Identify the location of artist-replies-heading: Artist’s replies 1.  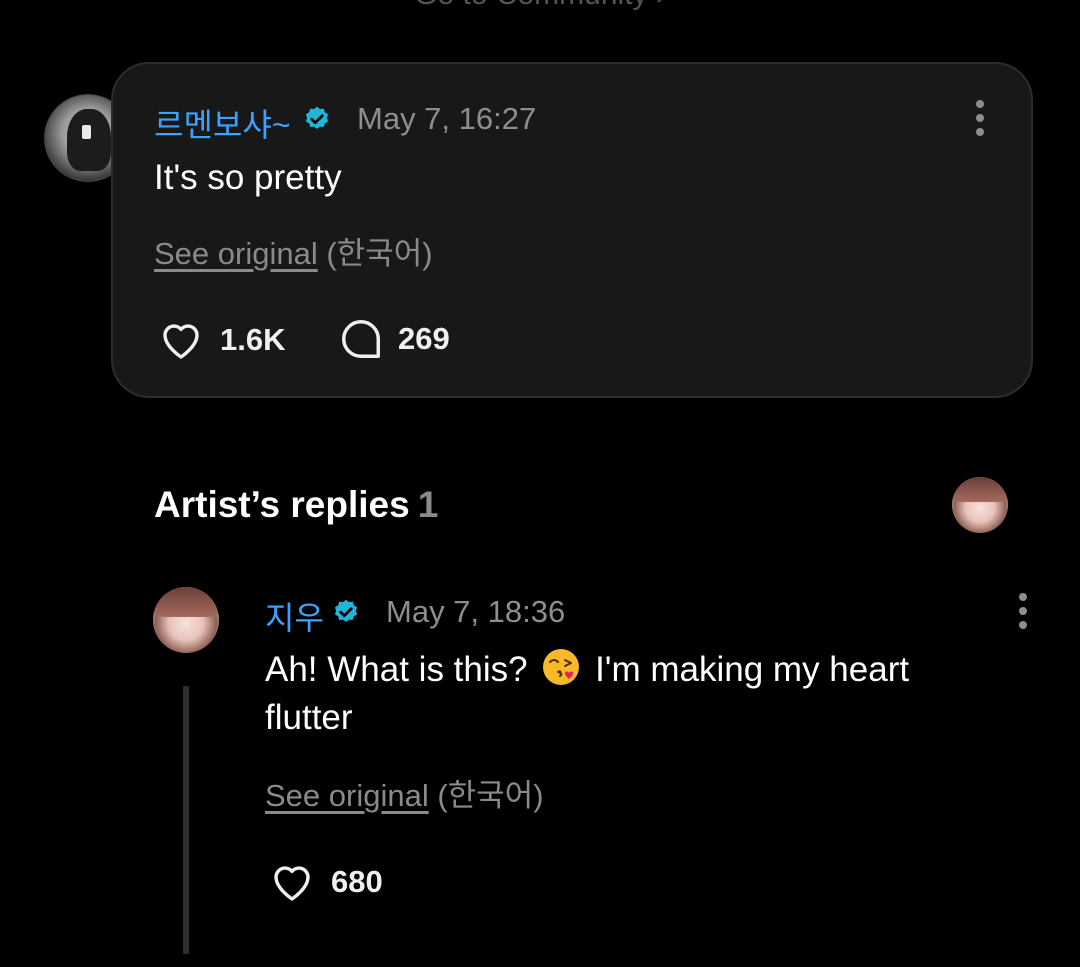
(296, 505).